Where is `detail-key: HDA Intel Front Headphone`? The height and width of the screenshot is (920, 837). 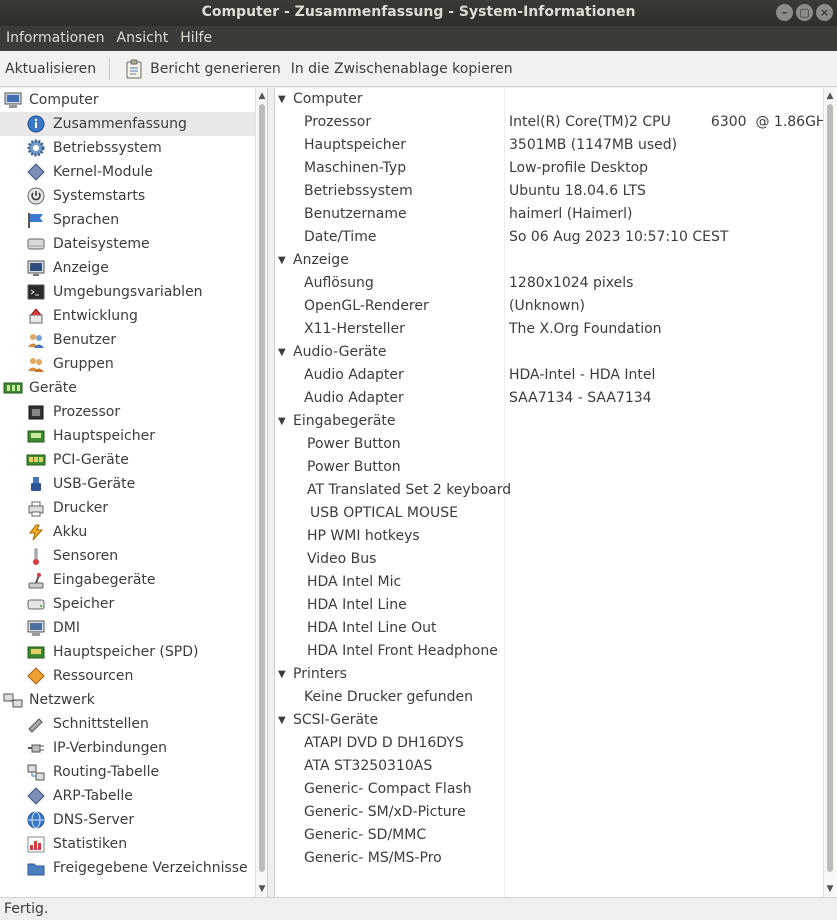
detail-key: HDA Intel Front Headphone is located at coordinates (402, 651).